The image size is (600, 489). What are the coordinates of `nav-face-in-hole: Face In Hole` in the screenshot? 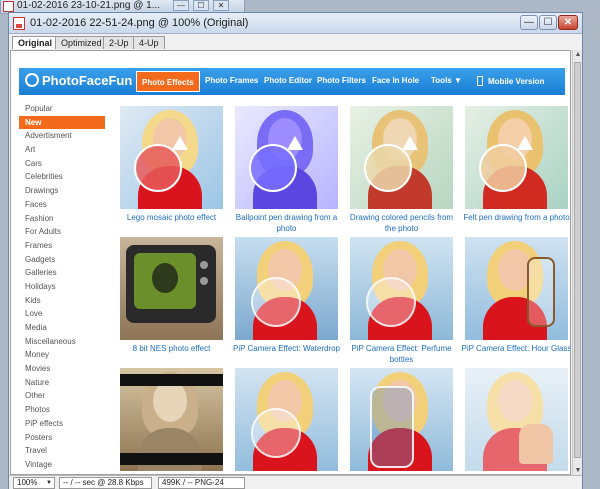 It's located at (395, 80).